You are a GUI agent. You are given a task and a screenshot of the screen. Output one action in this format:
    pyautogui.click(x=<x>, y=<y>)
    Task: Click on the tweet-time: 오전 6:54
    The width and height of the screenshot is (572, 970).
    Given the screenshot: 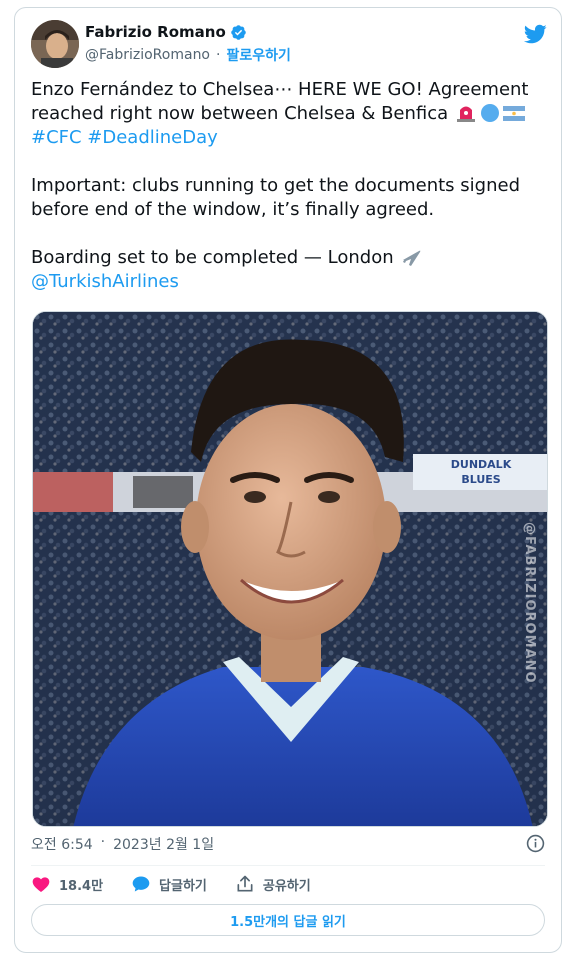 What is the action you would take?
    pyautogui.click(x=62, y=844)
    